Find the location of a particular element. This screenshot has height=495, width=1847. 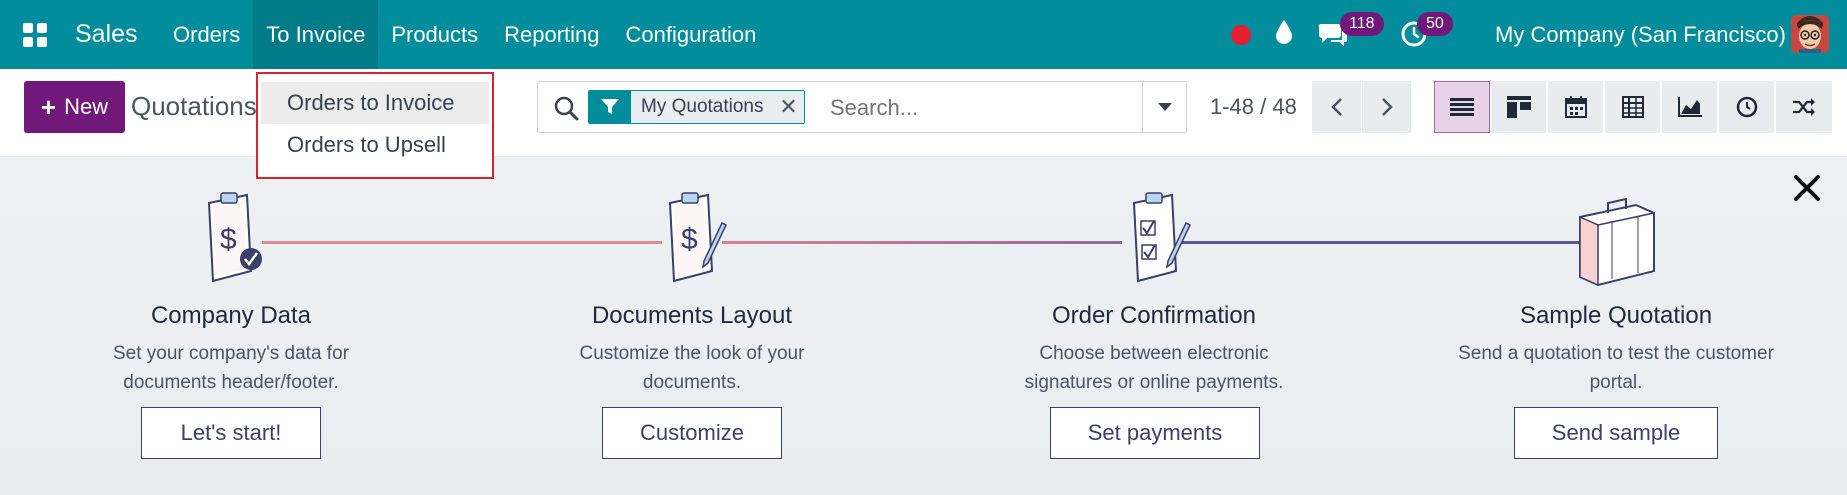

close-icon is located at coordinates (1807, 188).